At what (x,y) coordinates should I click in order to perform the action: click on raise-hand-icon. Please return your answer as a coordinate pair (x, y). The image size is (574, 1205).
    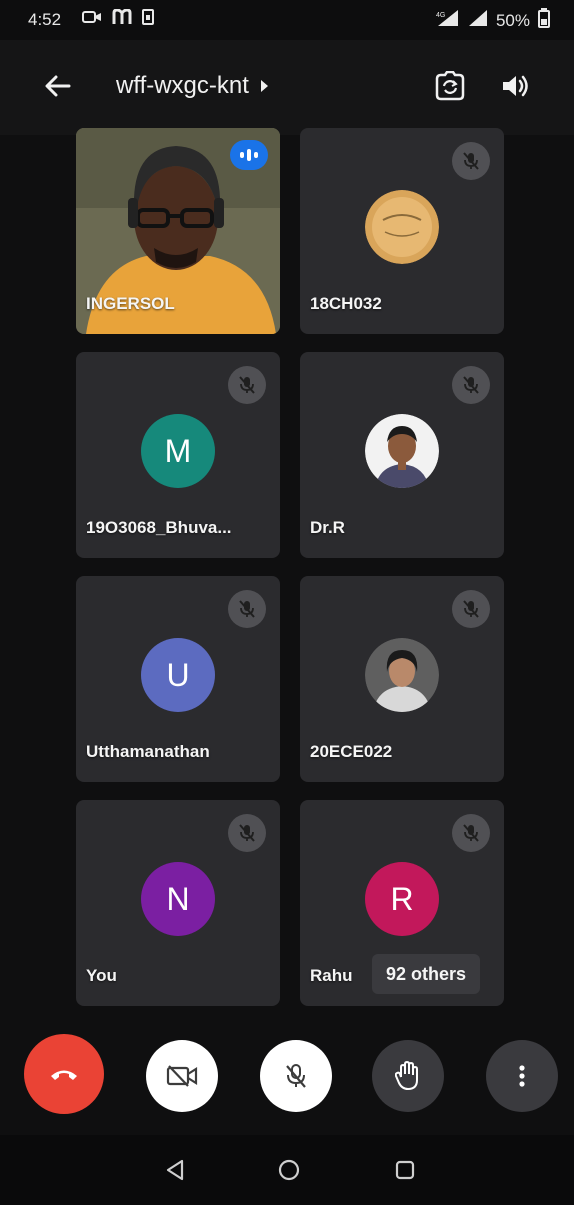
    Looking at the image, I should click on (406, 1075).